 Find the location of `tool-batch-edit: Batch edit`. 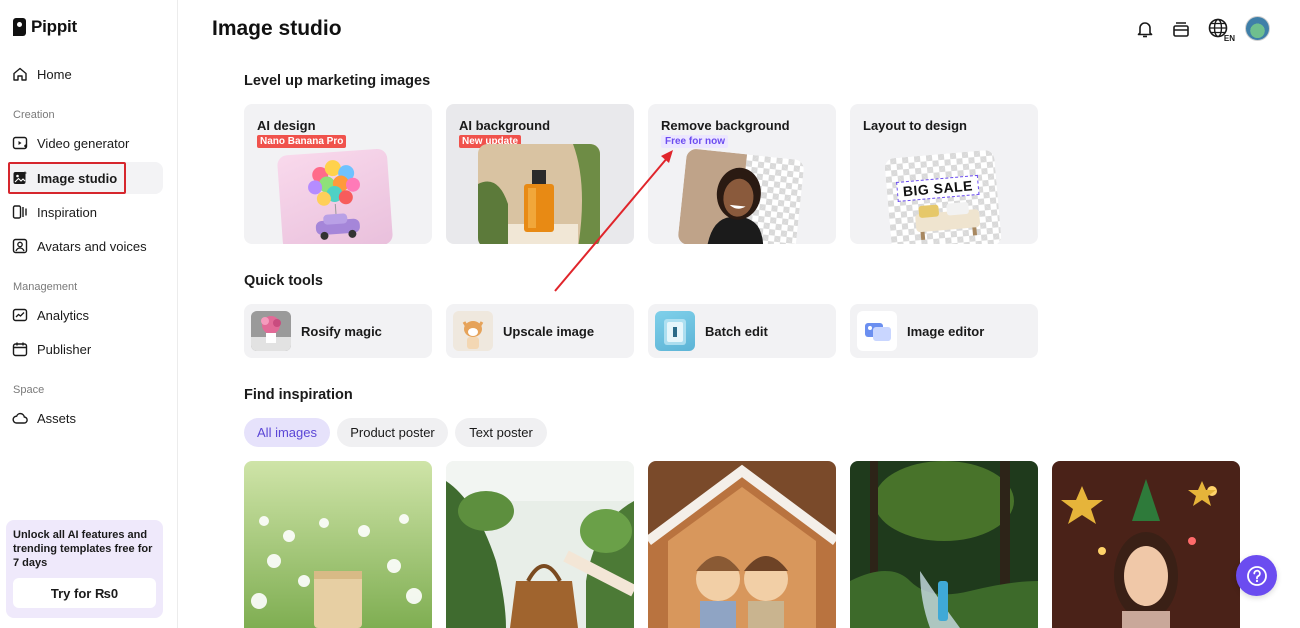

tool-batch-edit: Batch edit is located at coordinates (742, 331).